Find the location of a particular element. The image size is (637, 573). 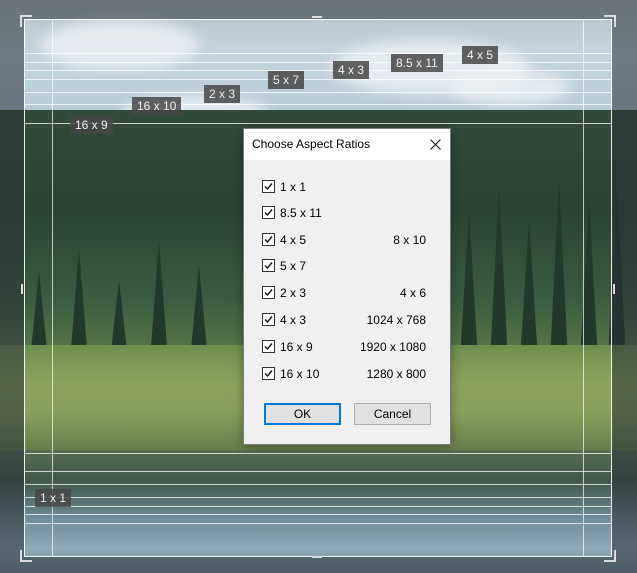

dialog-titlebar: Choose Aspect Ratios is located at coordinates (347, 145).